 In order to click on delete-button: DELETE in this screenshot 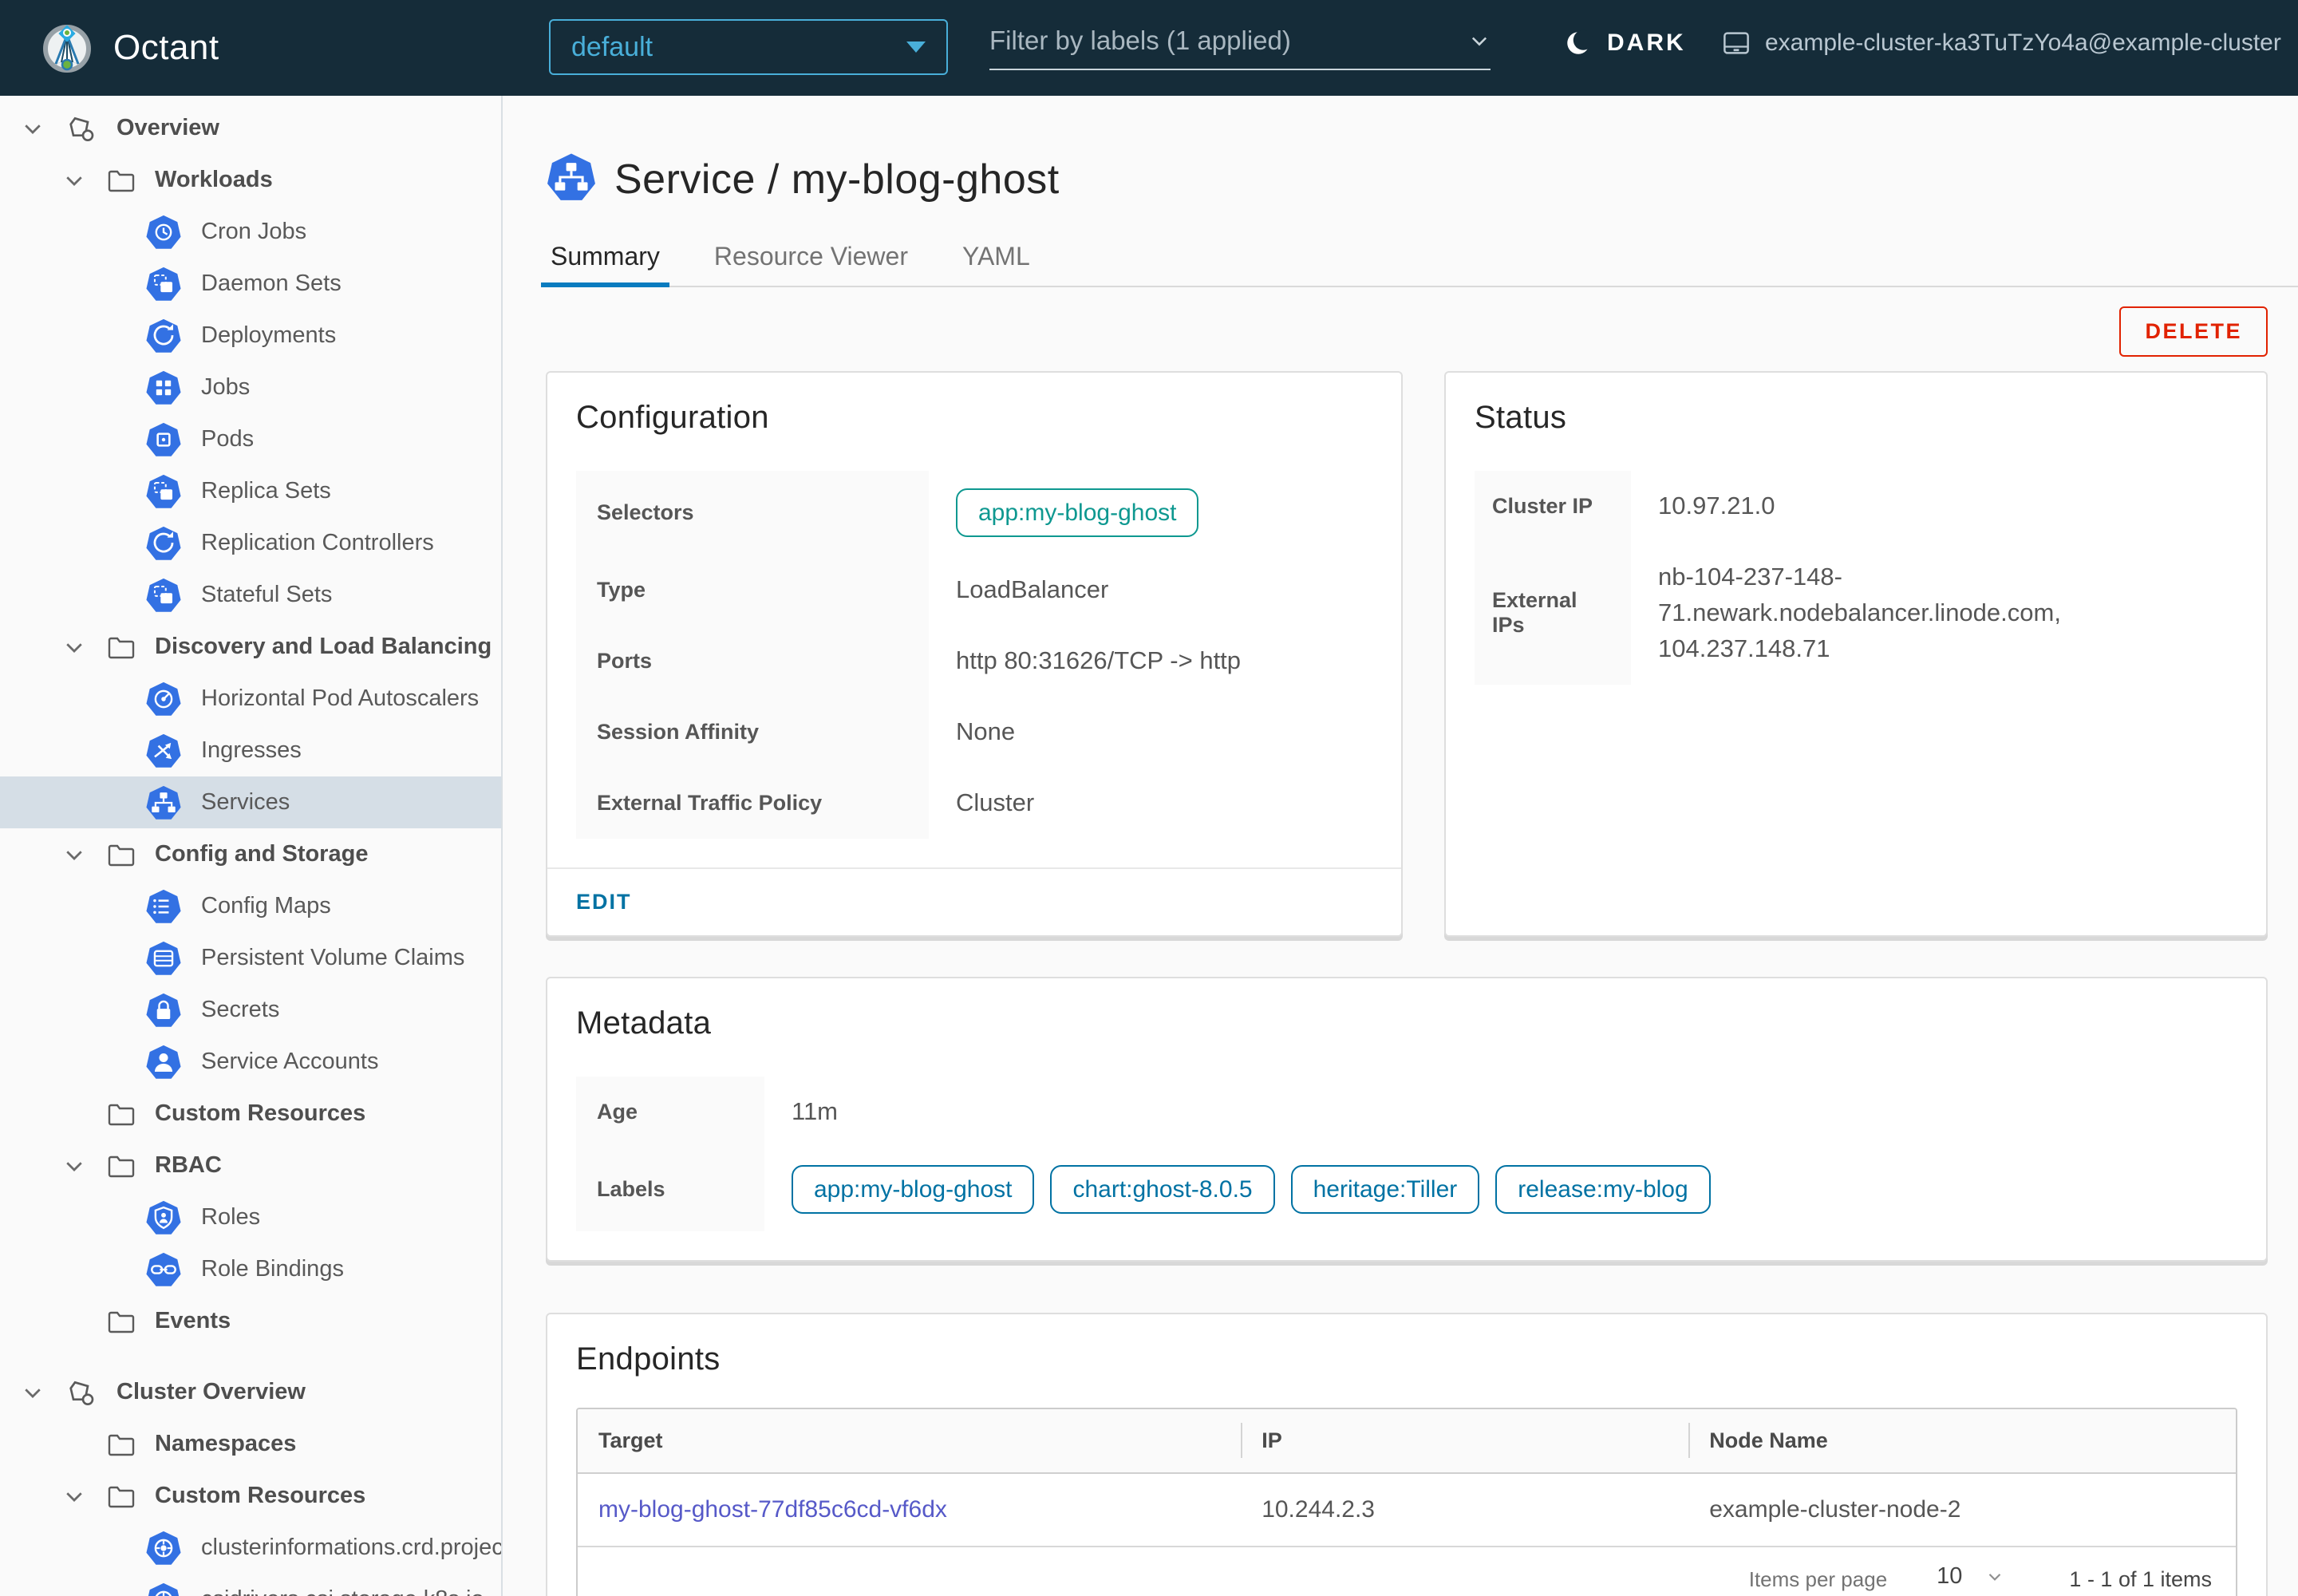, I will do `click(2193, 331)`.